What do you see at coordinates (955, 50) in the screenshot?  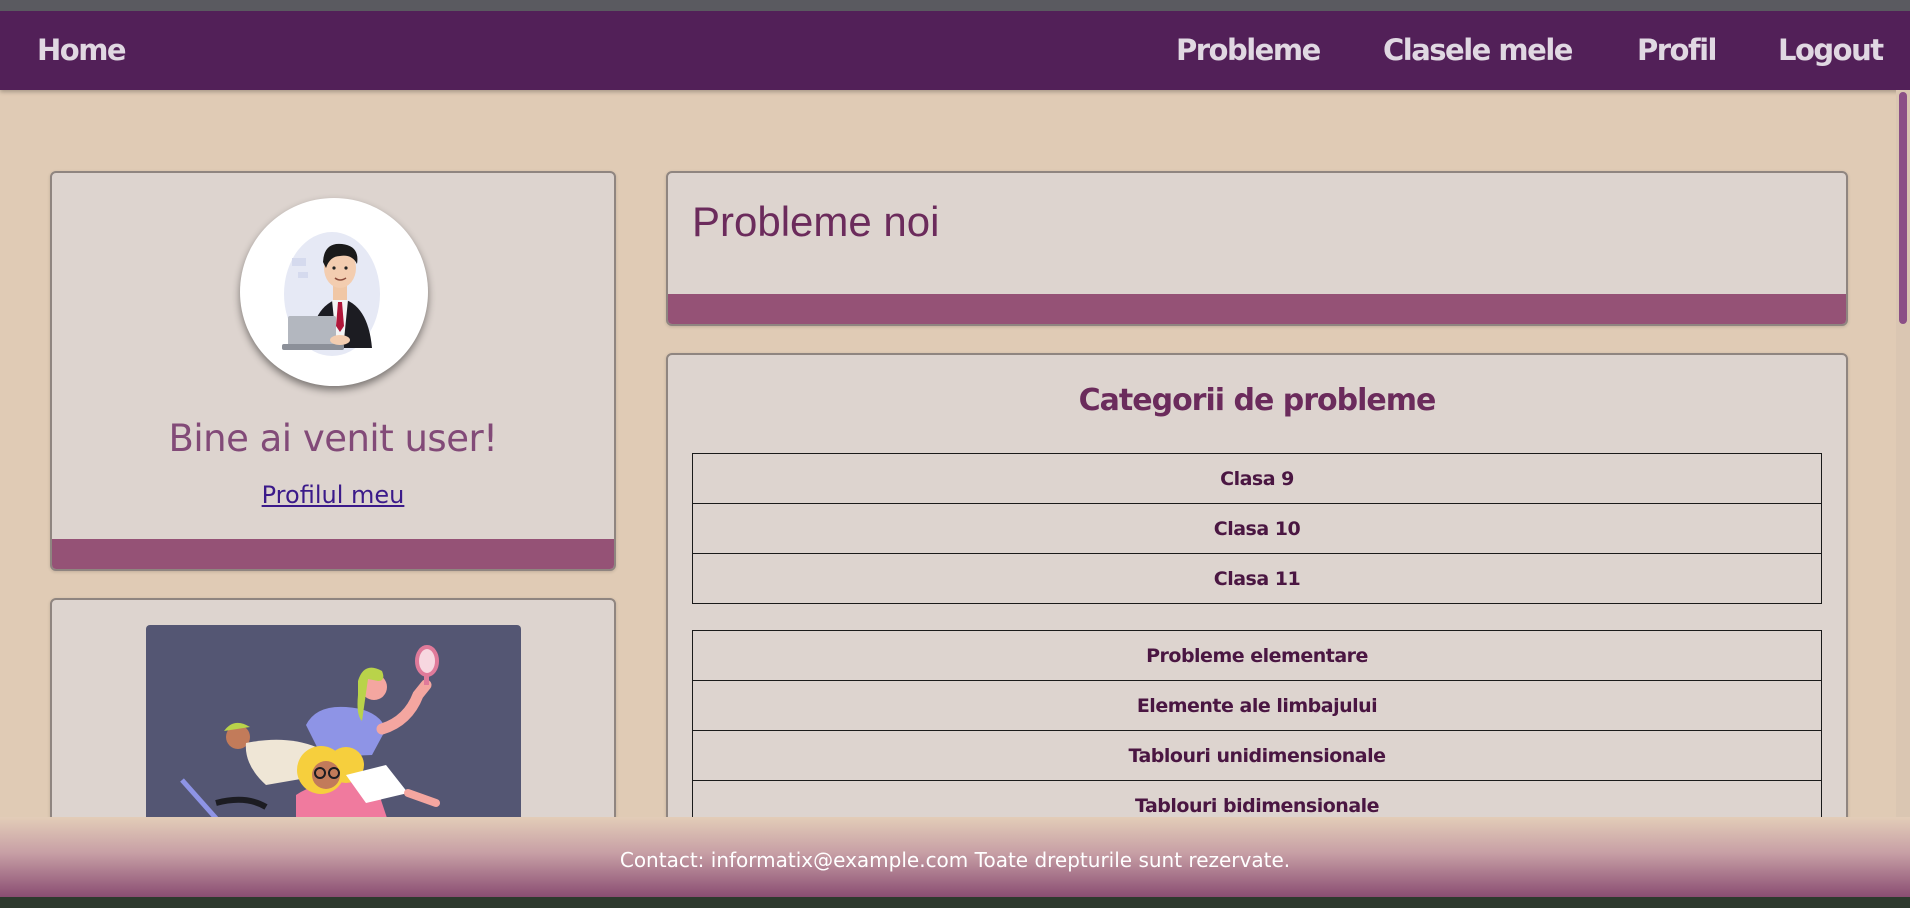 I see `top-navbar: Home Probleme Clasele mele Profil Logout` at bounding box center [955, 50].